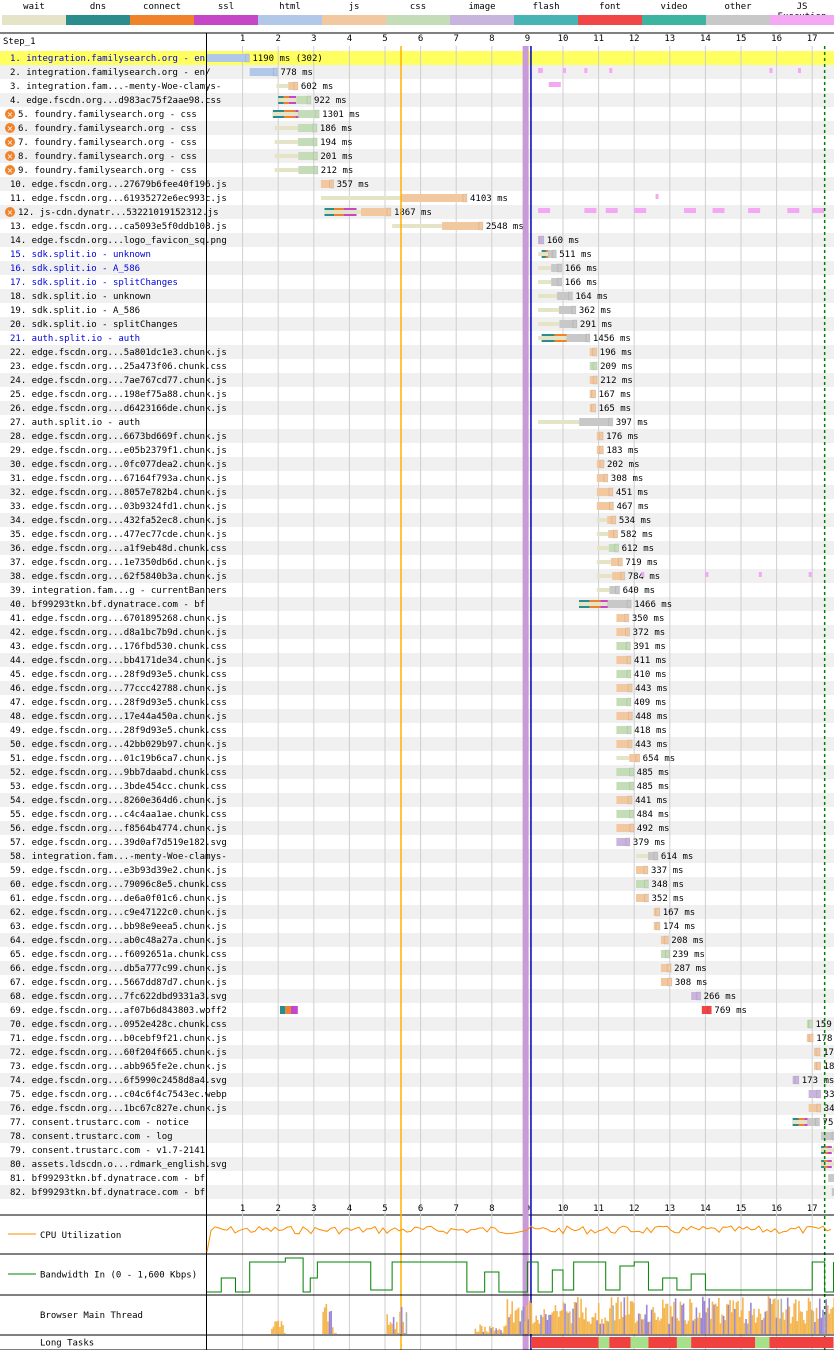 The height and width of the screenshot is (1350, 834). I want to click on request-label: 41. edge.fscdn.org...6701895268.chunk.js, so click(118, 619).